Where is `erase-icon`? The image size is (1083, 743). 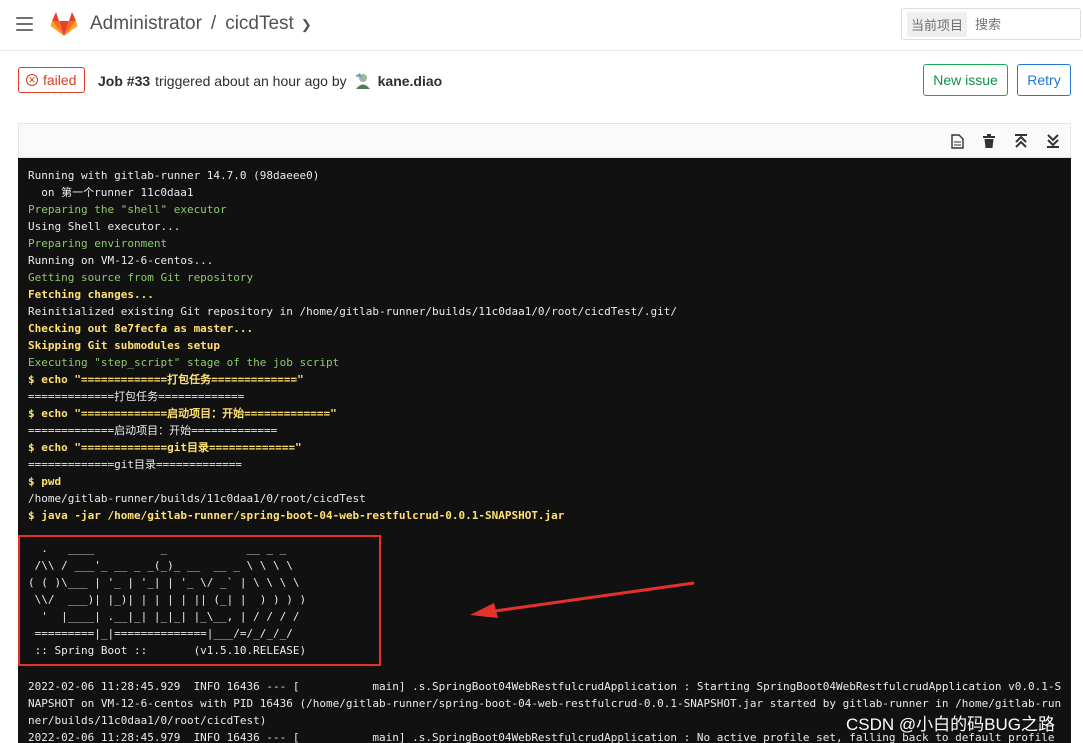
erase-icon is located at coordinates (989, 141).